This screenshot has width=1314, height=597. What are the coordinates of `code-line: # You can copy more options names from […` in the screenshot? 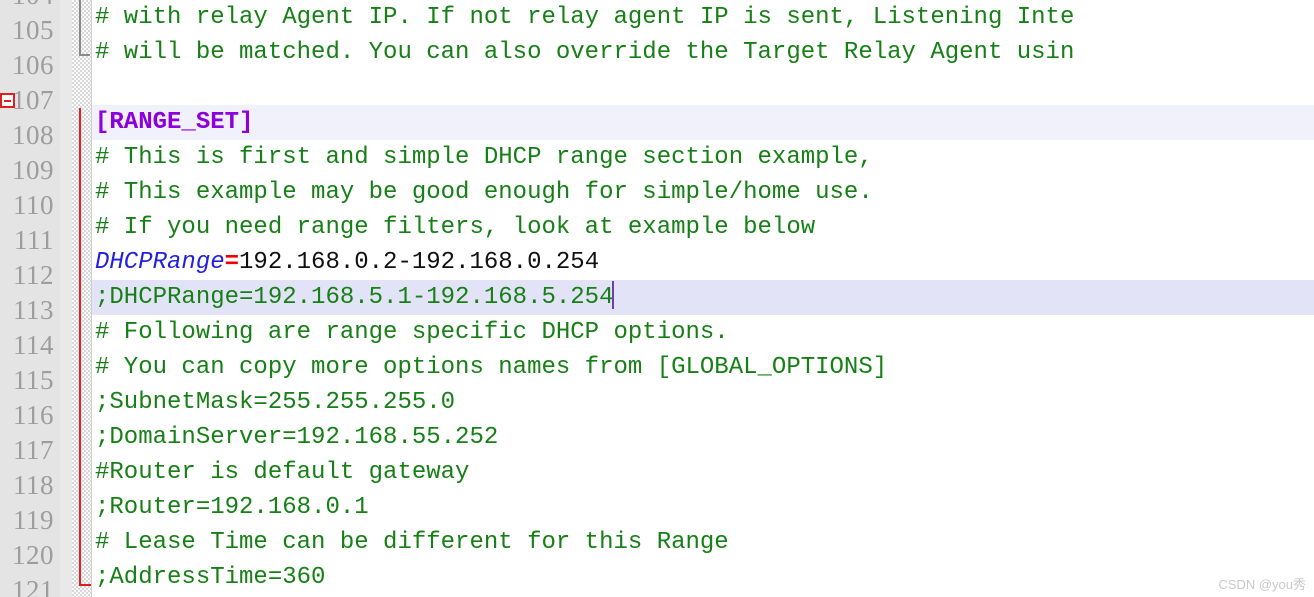 It's located at (703, 367).